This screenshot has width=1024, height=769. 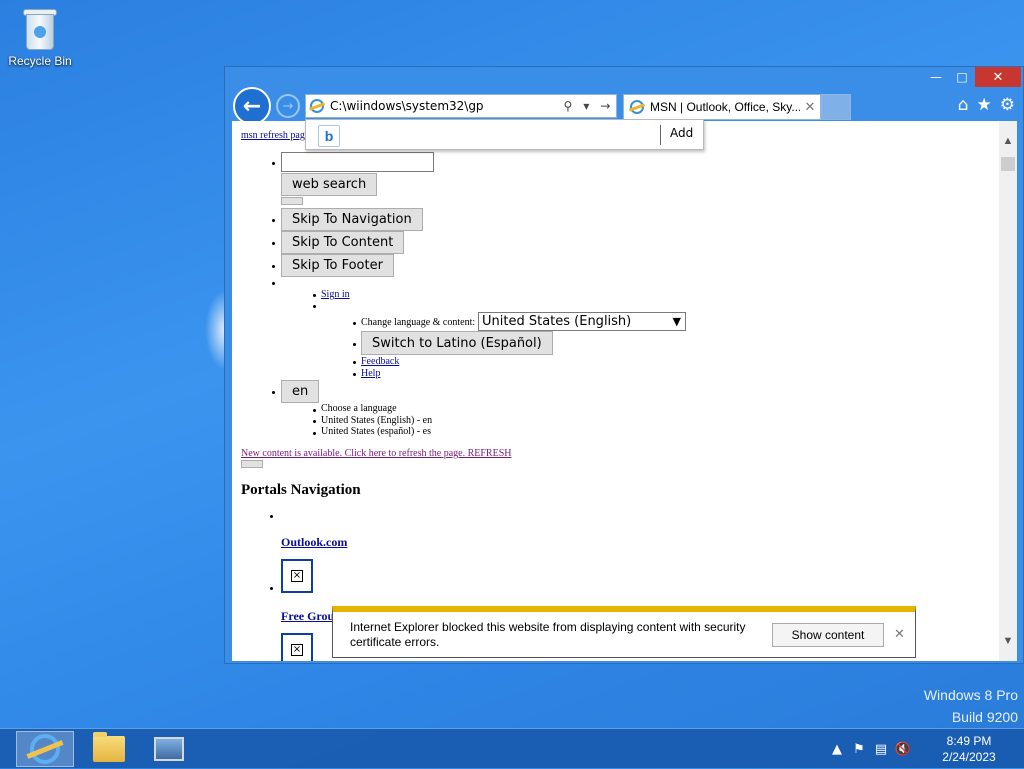 I want to click on system-tray: ▲ ⚑ ▤ 🔇 8:49 PM 2/24/2023, so click(x=925, y=749).